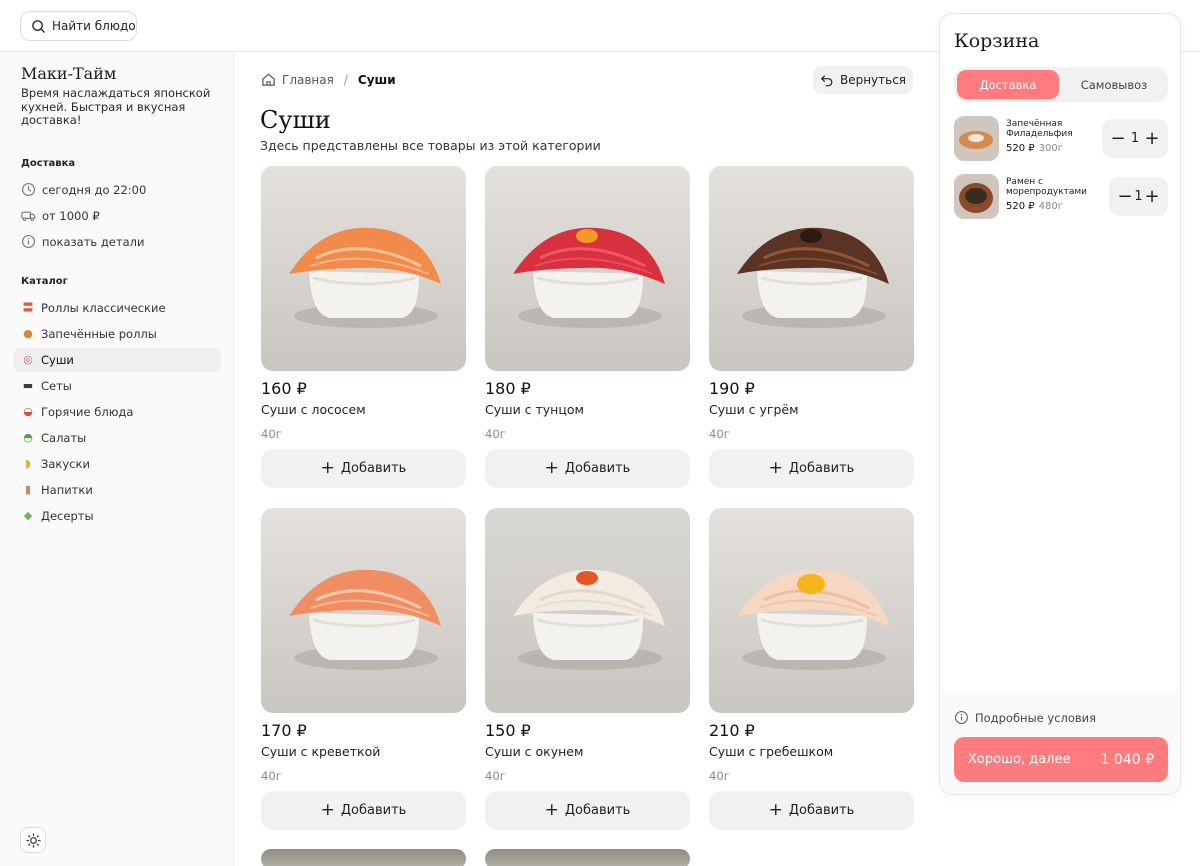  Describe the element at coordinates (117, 516) in the screenshot. I see `sidebar-category-item: ◆ Десерты` at that location.